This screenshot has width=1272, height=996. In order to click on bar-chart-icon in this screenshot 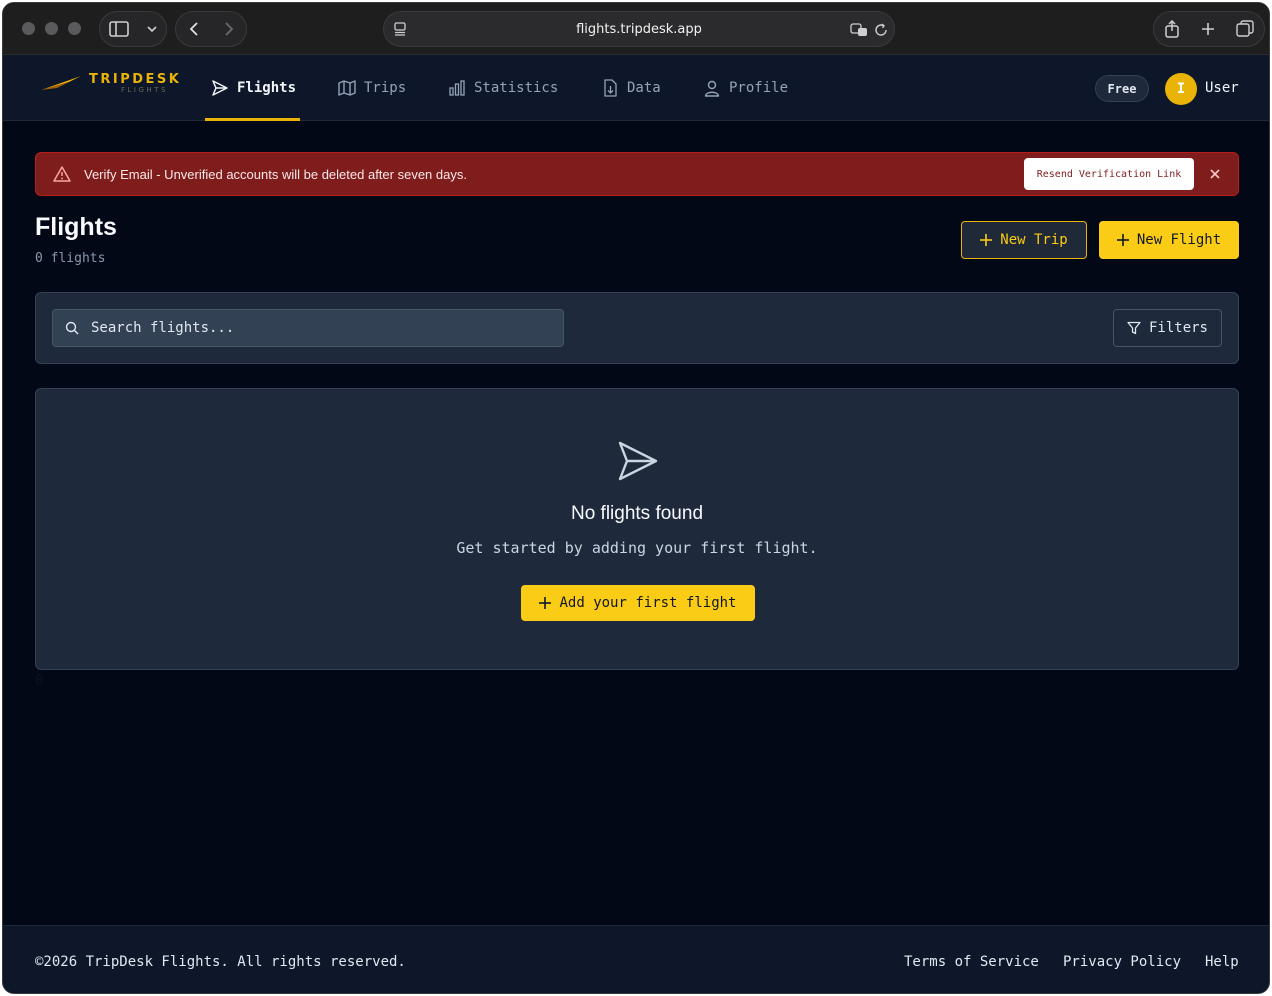, I will do `click(457, 88)`.